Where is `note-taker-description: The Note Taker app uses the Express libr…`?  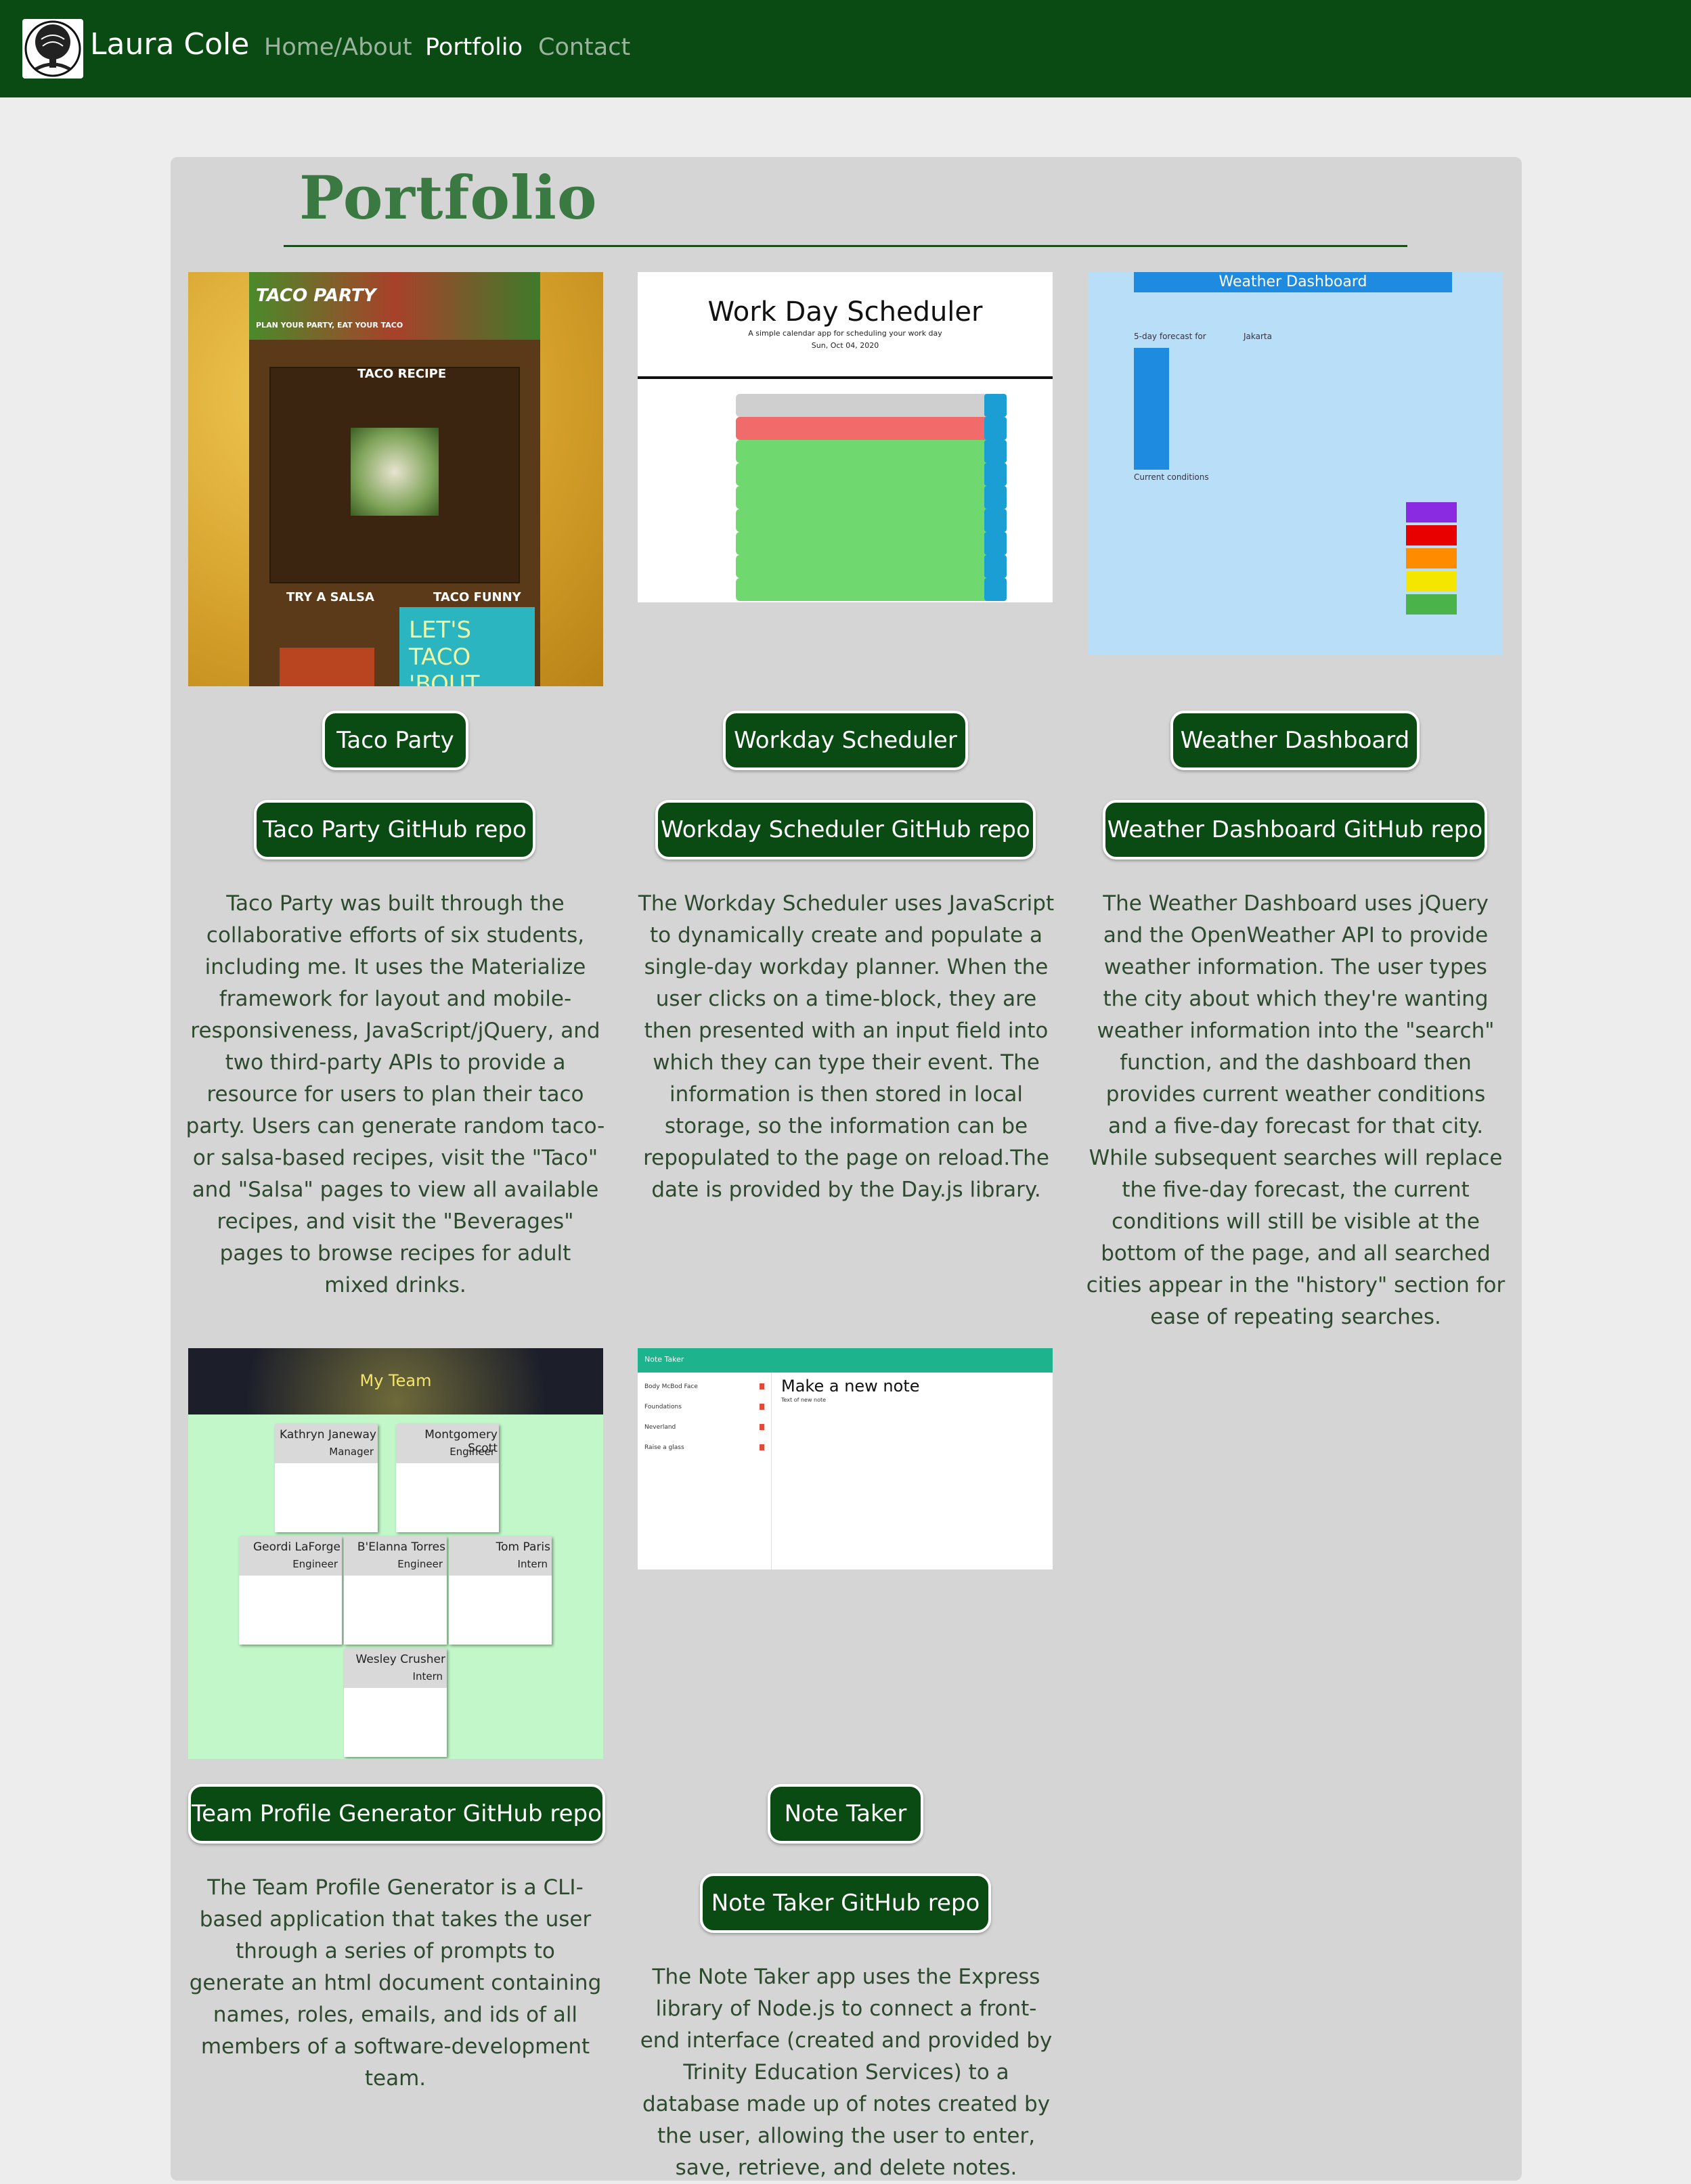 note-taker-description: The Note Taker app uses the Express libr… is located at coordinates (846, 2072).